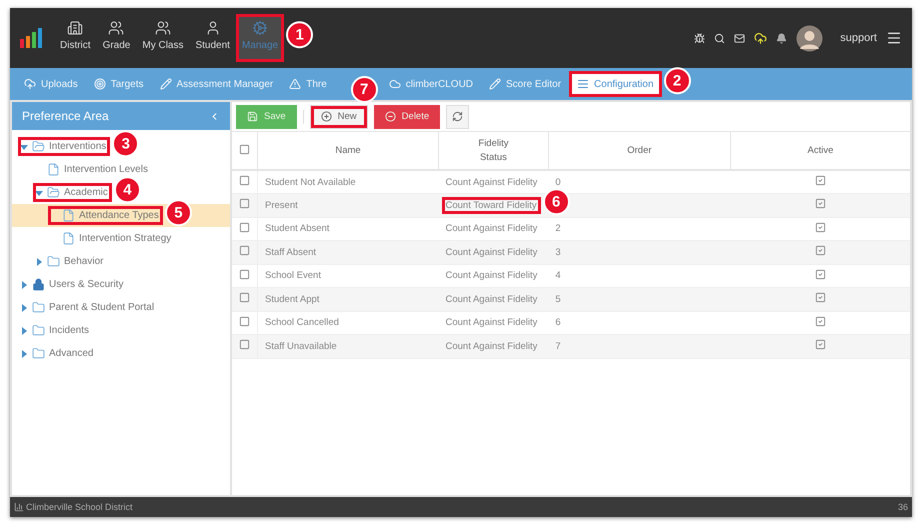 This screenshot has width=921, height=527. Describe the element at coordinates (292, 299) in the screenshot. I see `table-cell: Student Appt` at that location.